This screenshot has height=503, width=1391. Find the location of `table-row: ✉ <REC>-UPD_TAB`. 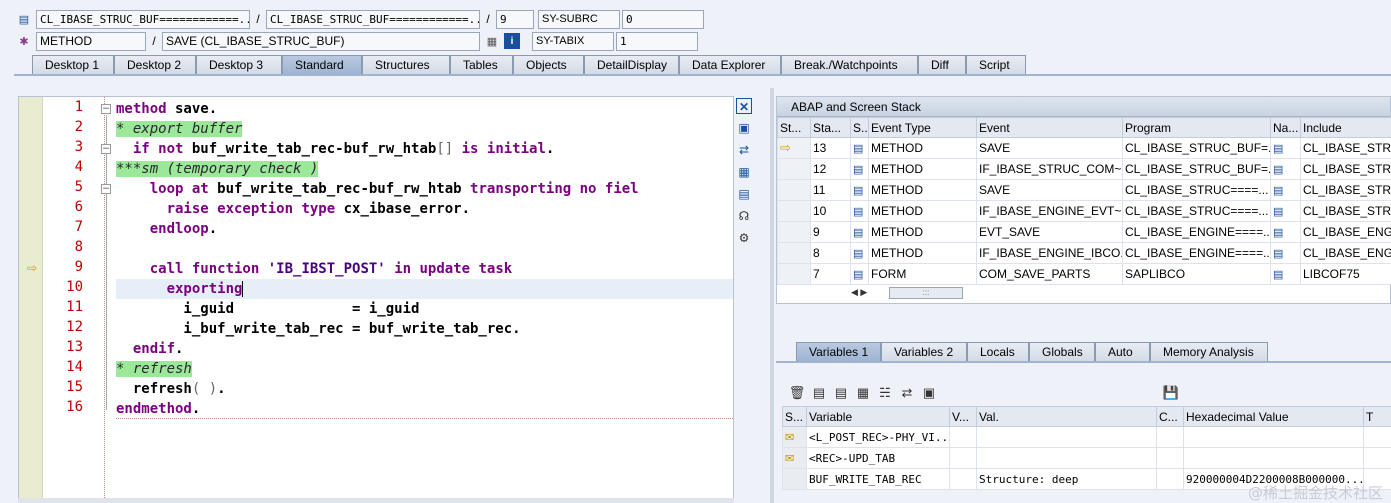

table-row: ✉ <REC>-UPD_TAB is located at coordinates (1086, 458).